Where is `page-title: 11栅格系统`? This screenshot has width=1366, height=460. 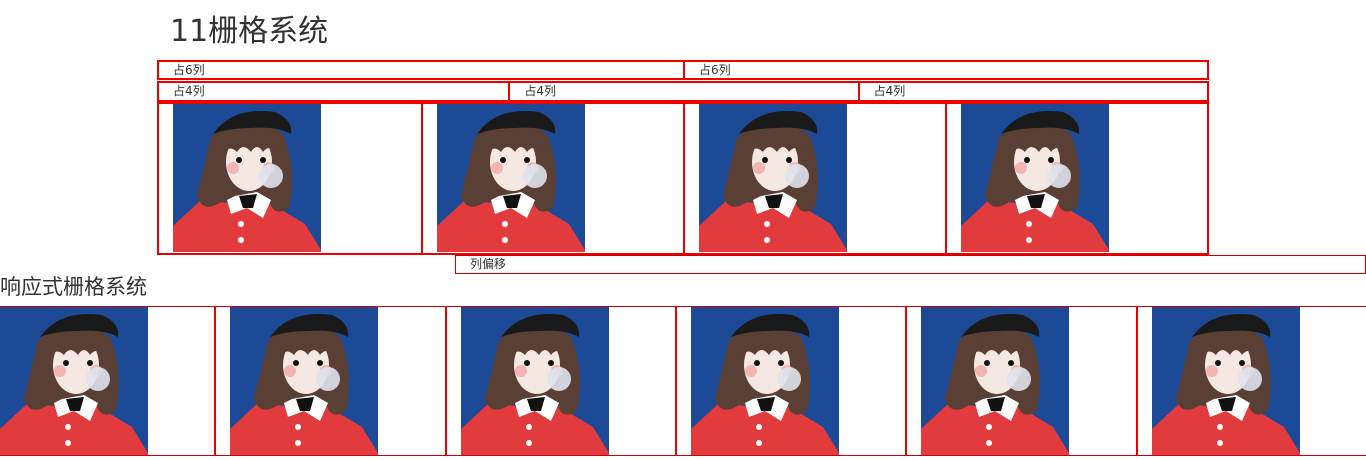 page-title: 11栅格系统 is located at coordinates (249, 31).